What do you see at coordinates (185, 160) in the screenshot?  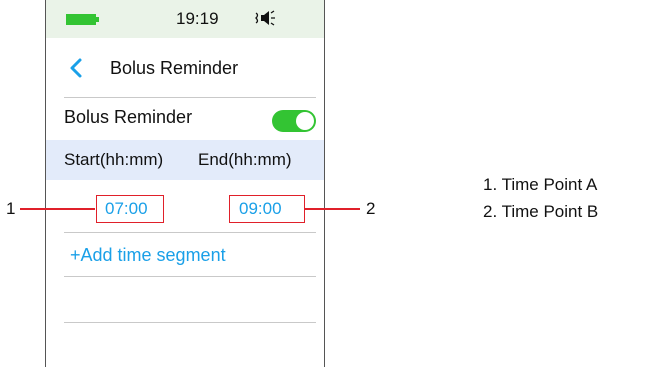 I see `time-columns-header: Start(hh:mm) End(hh:mm)` at bounding box center [185, 160].